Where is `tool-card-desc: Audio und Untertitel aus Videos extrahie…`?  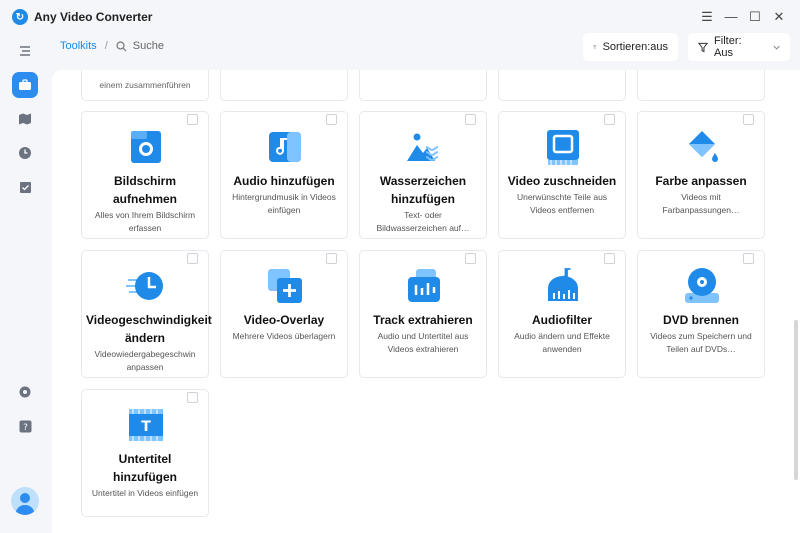 tool-card-desc: Audio und Untertitel aus Videos extrahie… is located at coordinates (423, 342).